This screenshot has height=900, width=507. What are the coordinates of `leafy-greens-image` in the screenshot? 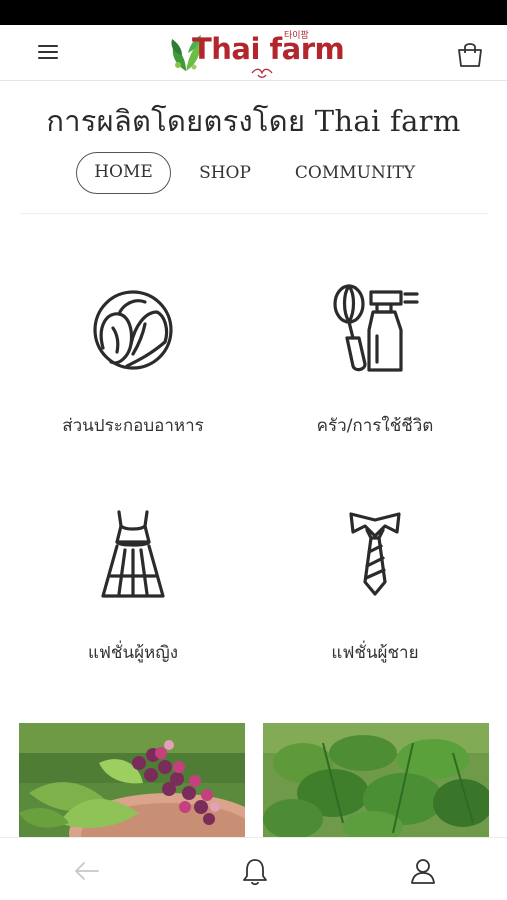 It's located at (376, 780).